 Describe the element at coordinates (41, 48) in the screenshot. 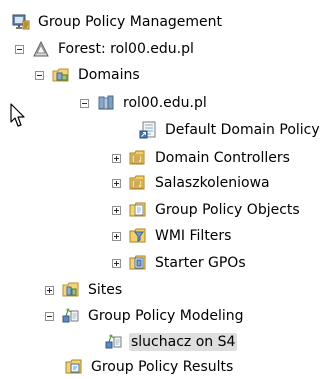

I see `forest-triangle-icon` at that location.